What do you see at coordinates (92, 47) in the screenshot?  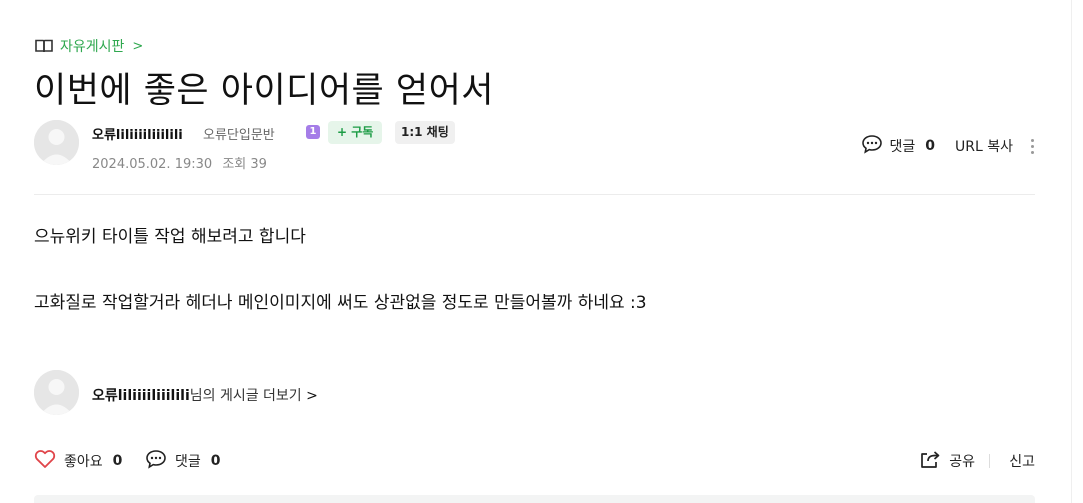 I see `board-name: 자유게시판` at bounding box center [92, 47].